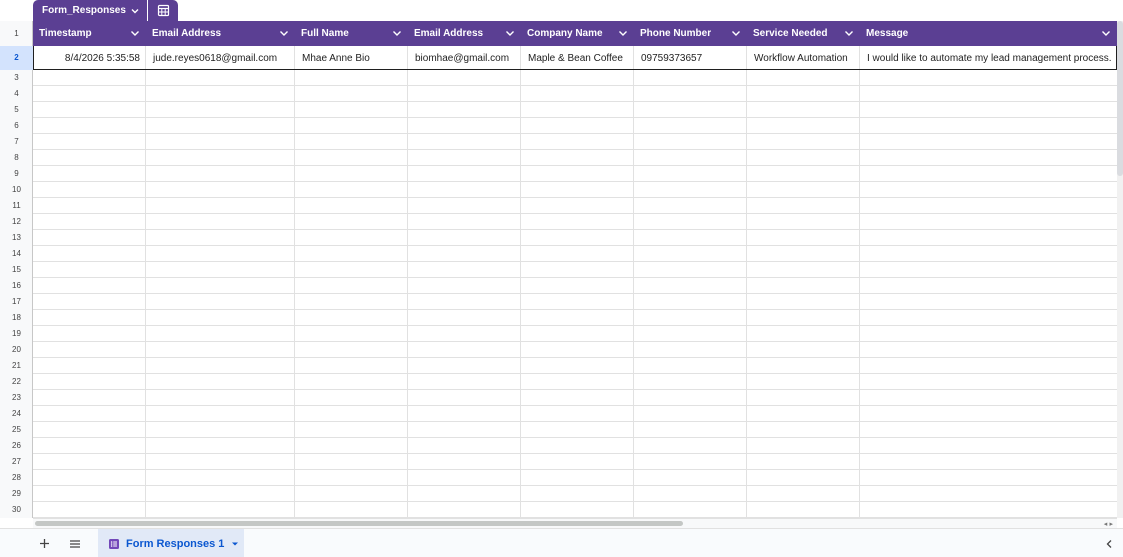  I want to click on all-sheets-button, so click(75, 543).